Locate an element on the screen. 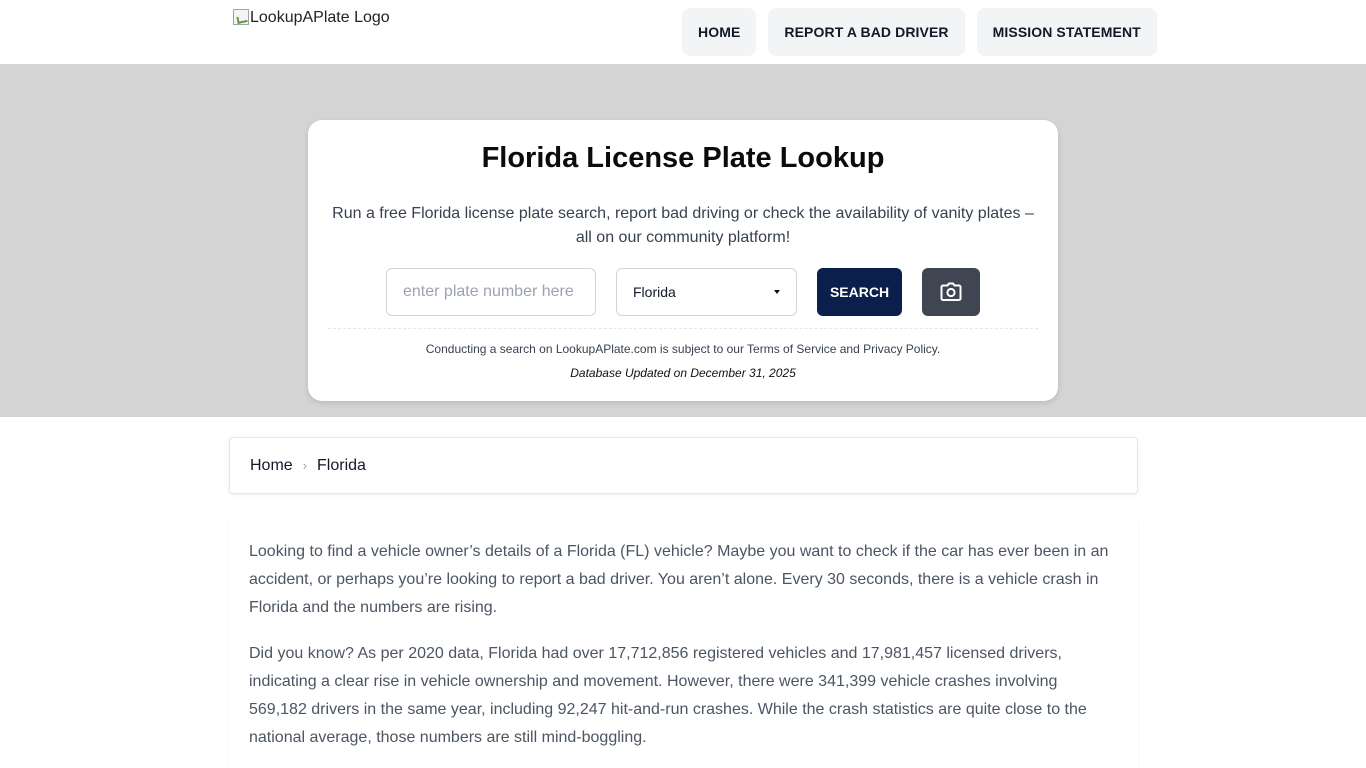 Image resolution: width=1366 pixels, height=768 pixels. page-title: Florida License Plate Lookup is located at coordinates (683, 158).